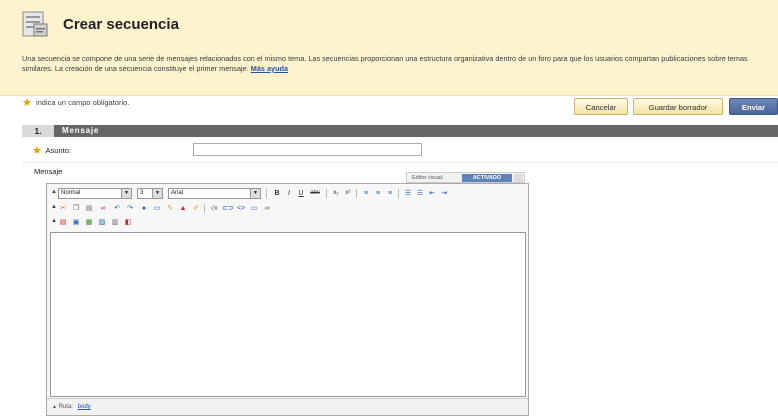 This screenshot has width=778, height=419. What do you see at coordinates (288, 209) in the screenshot?
I see `toolbar-row-2: ▲ ✂ ❐ ▤ ∞ ↶ ↷ ● ▭ ✎ ▲ ✐ √x ⊂⊃ <> ▭ ∞` at bounding box center [288, 209].